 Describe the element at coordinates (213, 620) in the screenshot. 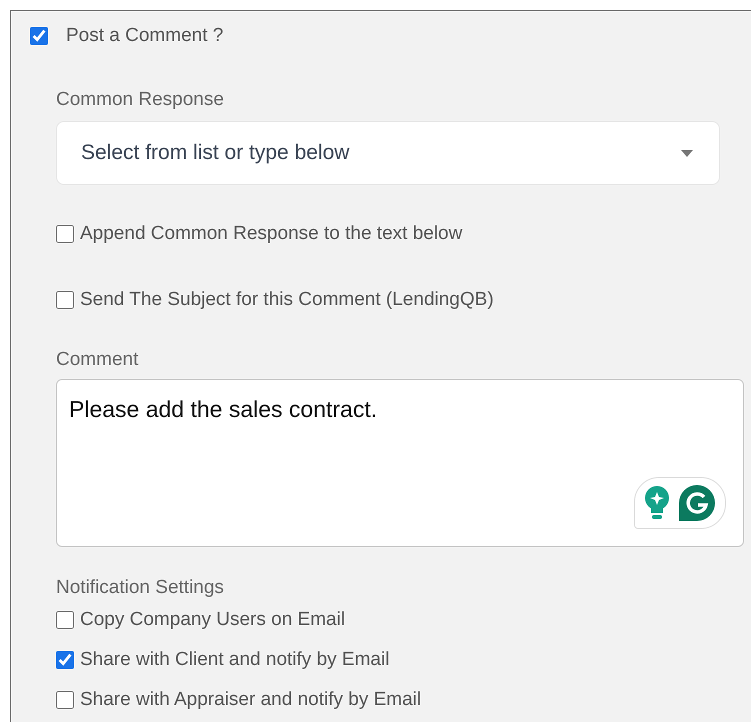

I see `checkbox-label: Copy Company Users on Email` at that location.